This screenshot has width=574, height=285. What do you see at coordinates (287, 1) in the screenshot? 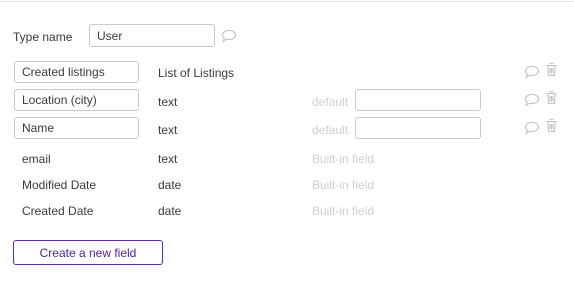
I see `top-divider` at bounding box center [287, 1].